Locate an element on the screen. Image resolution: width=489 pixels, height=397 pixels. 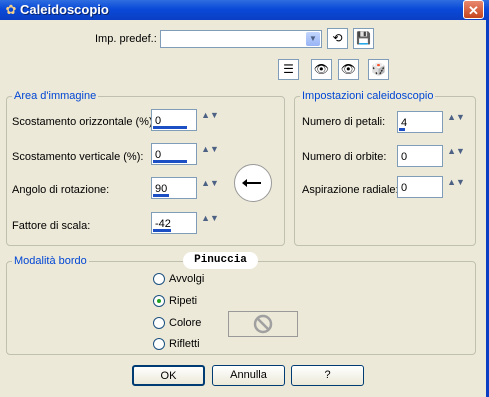
radio-rifletti is located at coordinates (159, 344).